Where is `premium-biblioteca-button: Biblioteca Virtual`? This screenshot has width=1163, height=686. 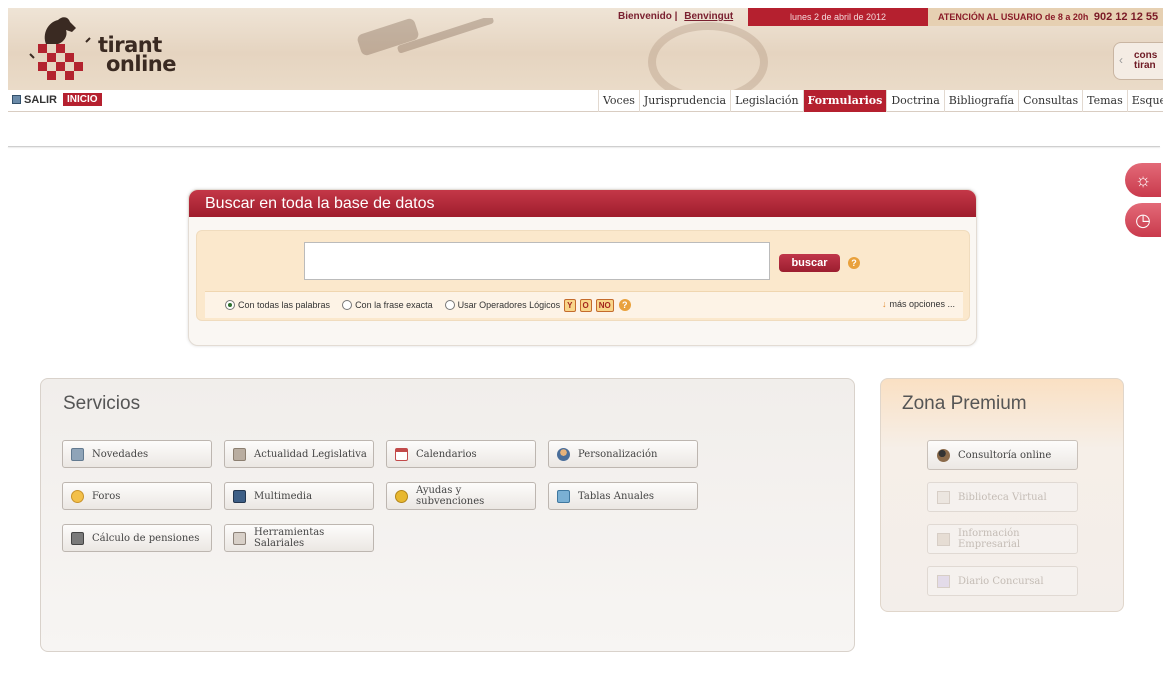
premium-biblioteca-button: Biblioteca Virtual is located at coordinates (1002, 497).